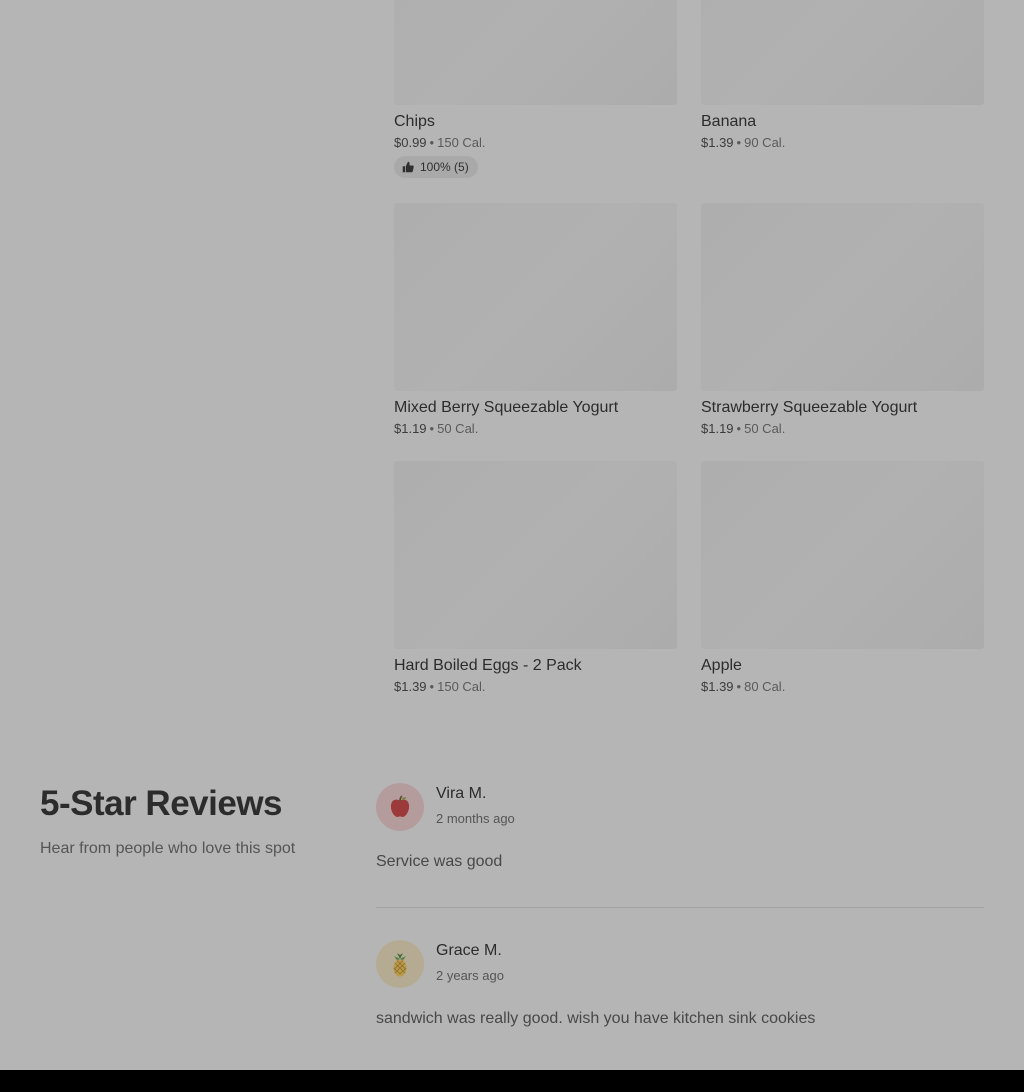 The height and width of the screenshot is (1092, 1024). What do you see at coordinates (721, 665) in the screenshot?
I see `item-name: Apple` at bounding box center [721, 665].